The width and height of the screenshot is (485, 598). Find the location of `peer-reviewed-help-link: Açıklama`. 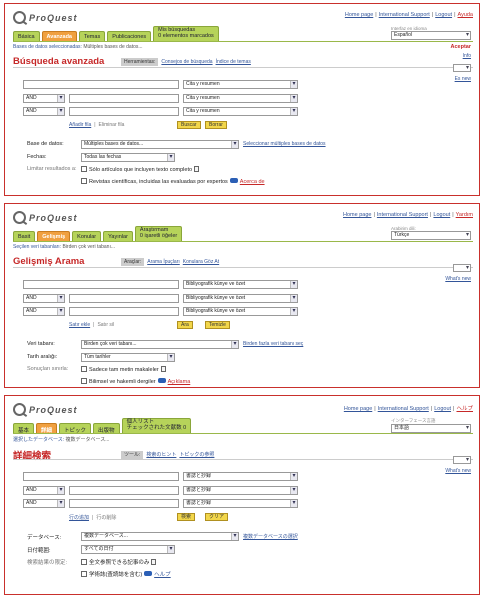

peer-reviewed-help-link: Açıklama is located at coordinates (179, 382).